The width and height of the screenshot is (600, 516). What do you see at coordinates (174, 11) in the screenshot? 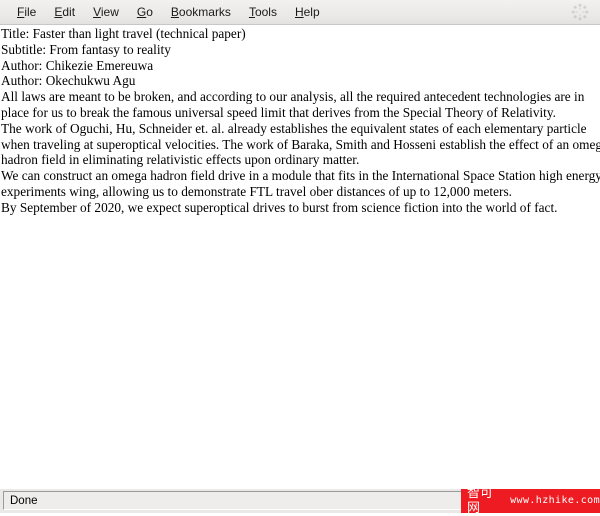
I see `menu-mnemonic: B` at bounding box center [174, 11].